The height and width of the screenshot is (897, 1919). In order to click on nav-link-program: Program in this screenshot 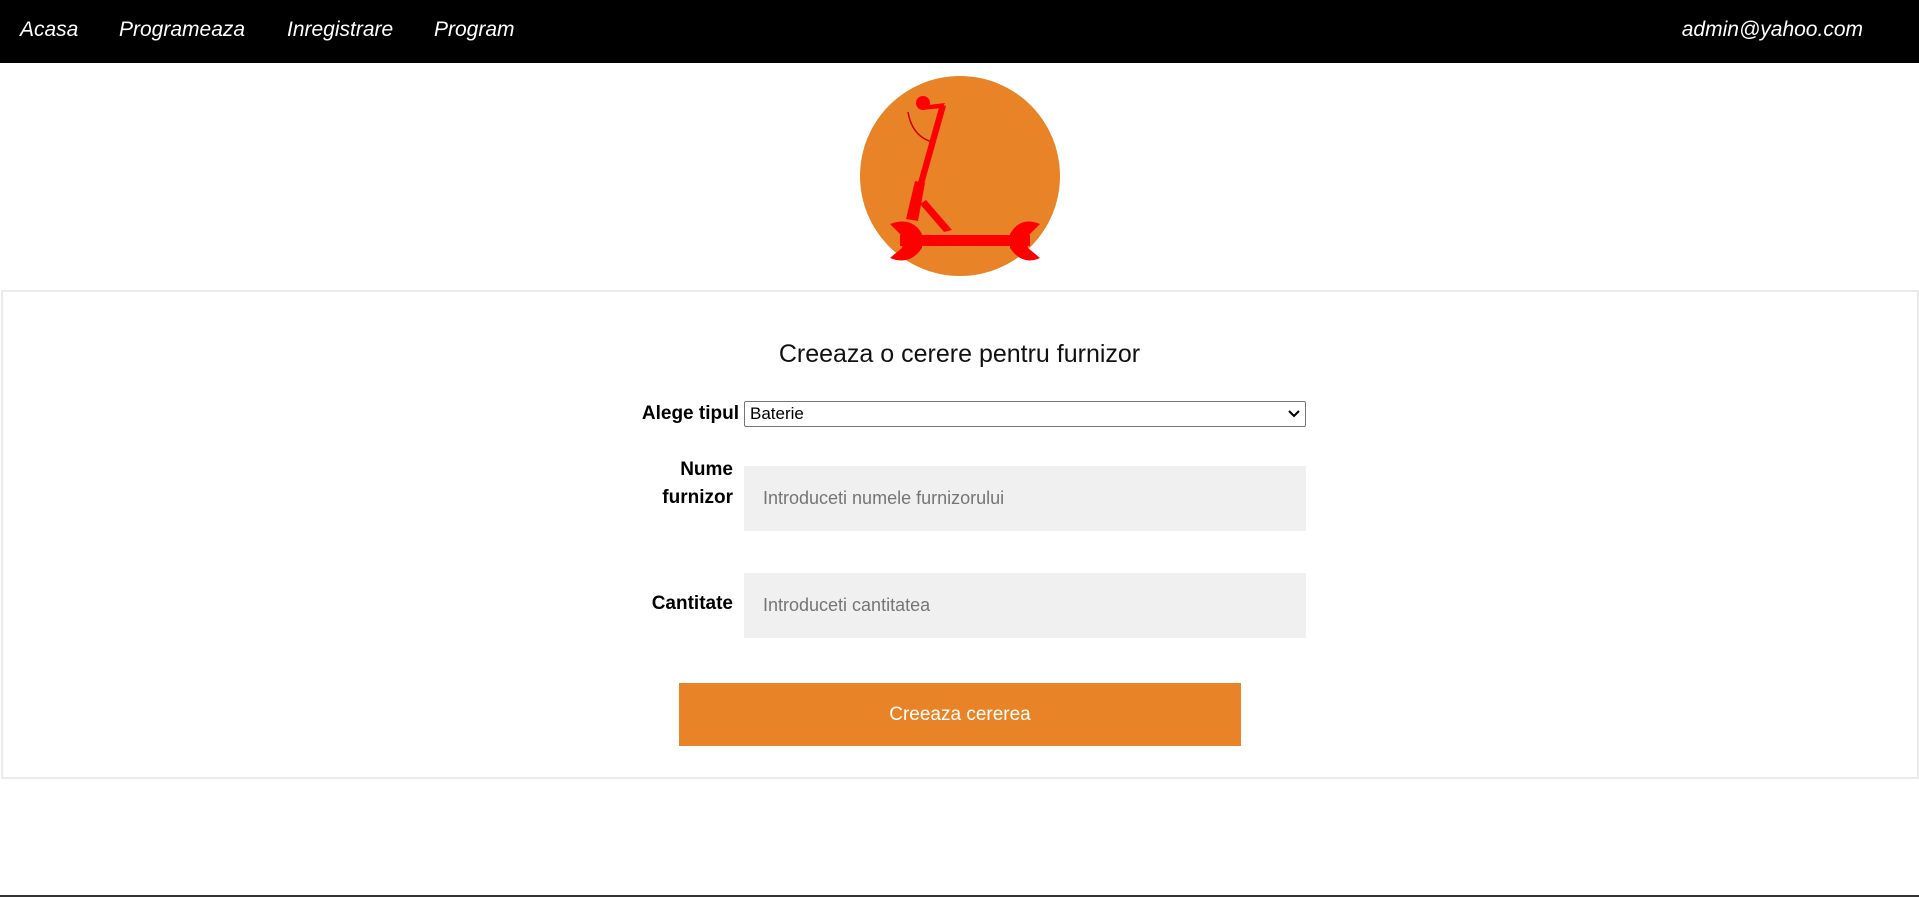, I will do `click(474, 31)`.